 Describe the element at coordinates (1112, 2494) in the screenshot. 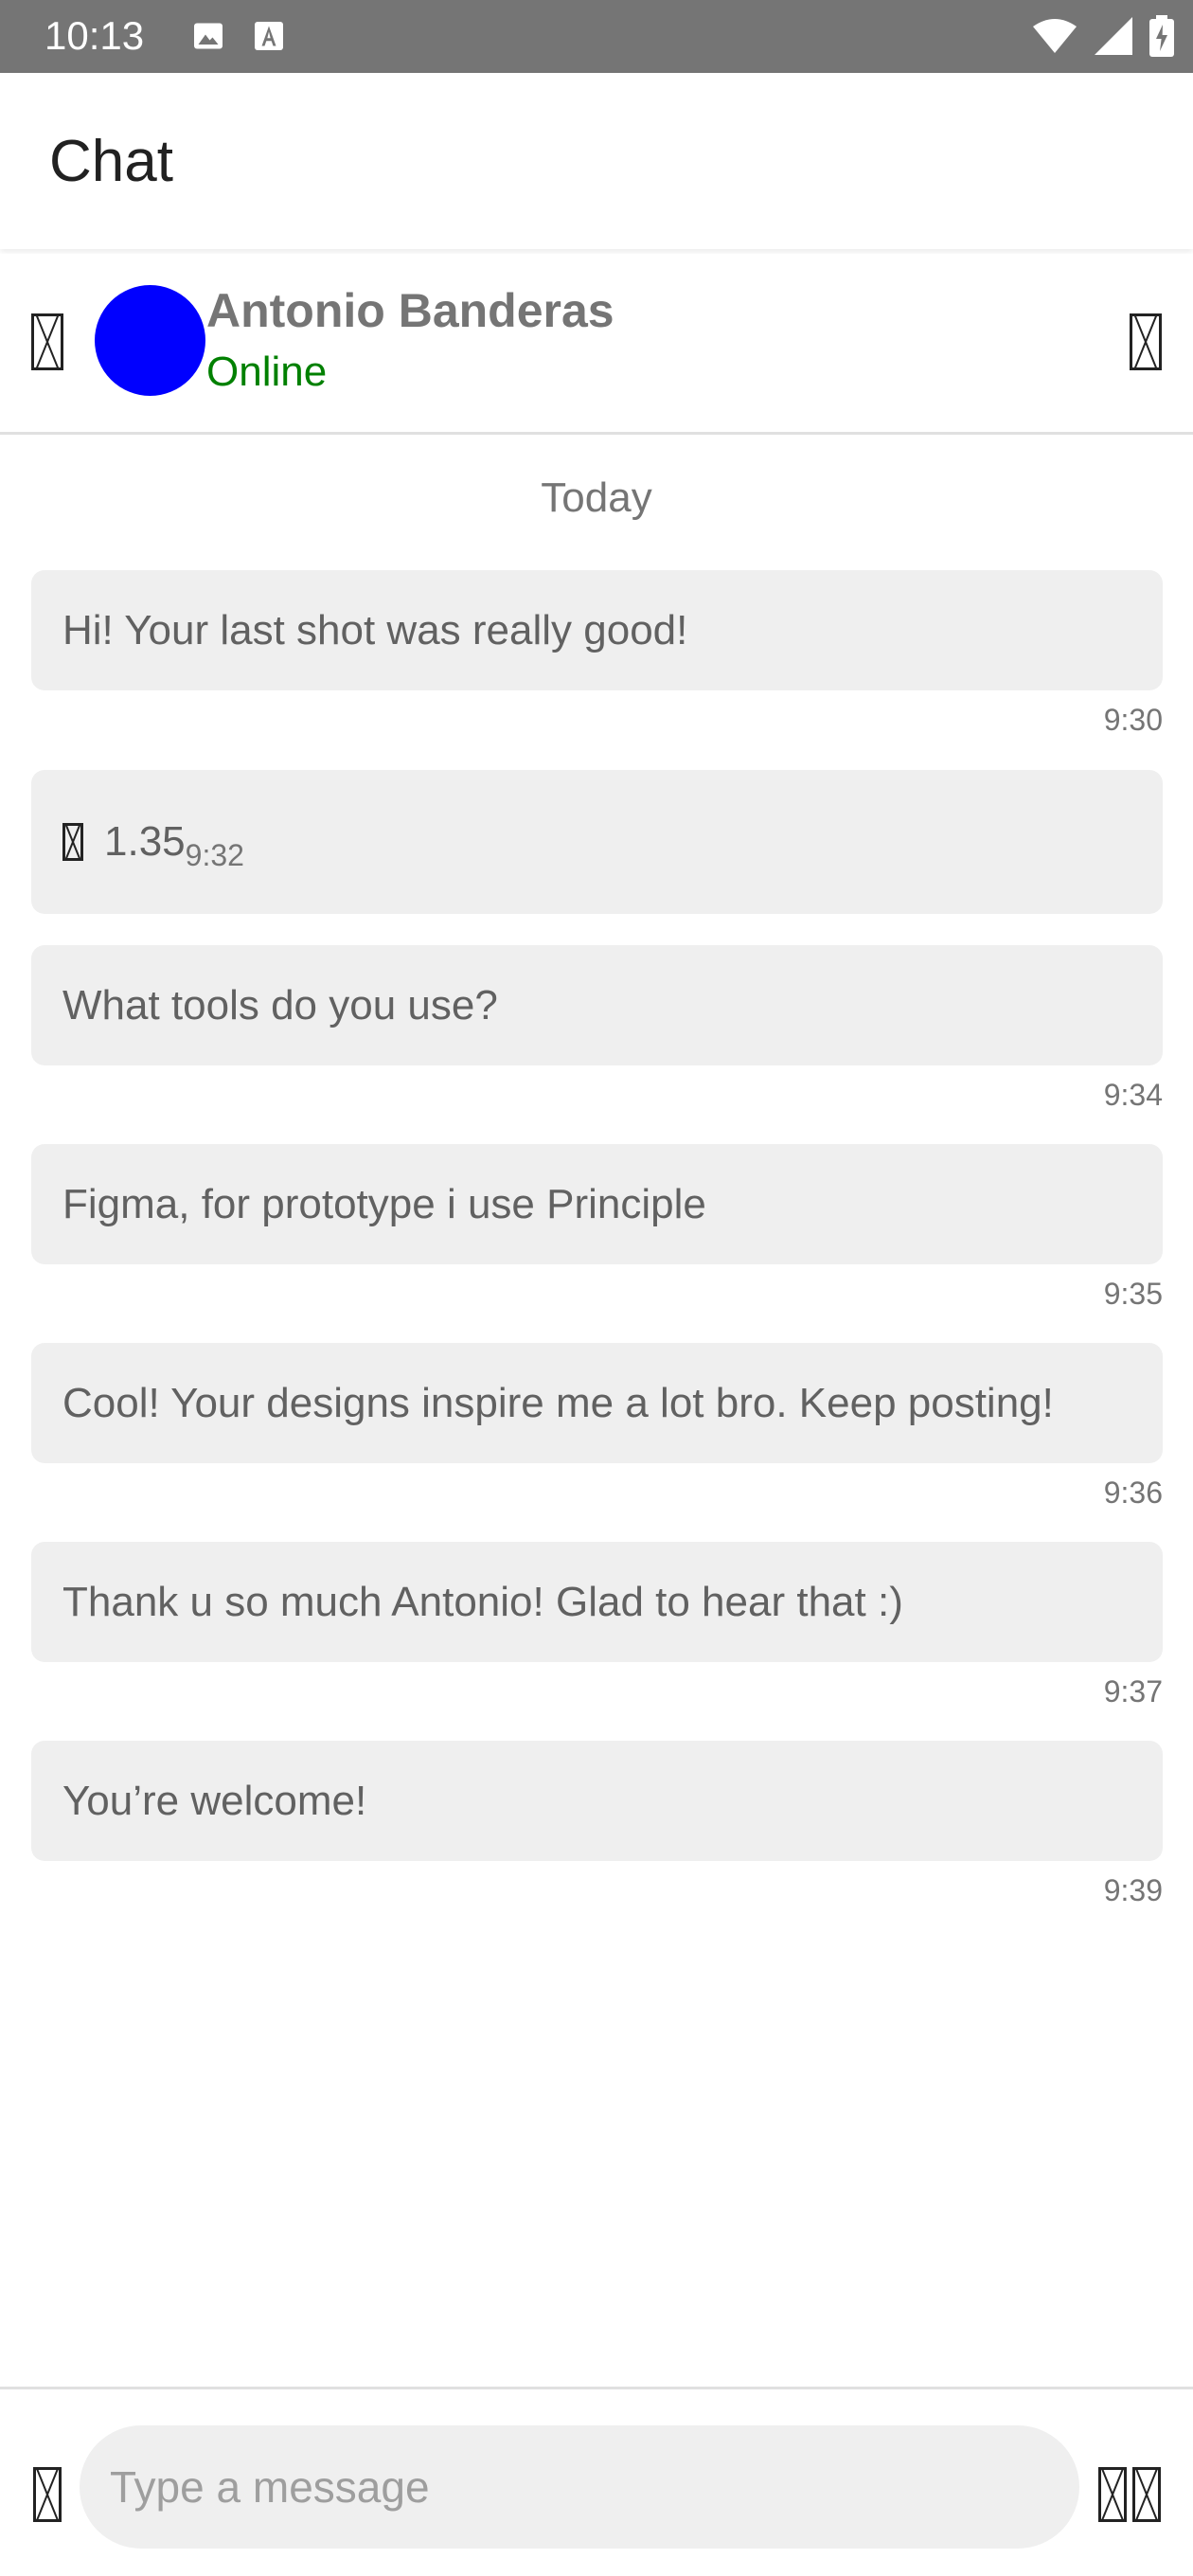

I see `attach-icon` at that location.